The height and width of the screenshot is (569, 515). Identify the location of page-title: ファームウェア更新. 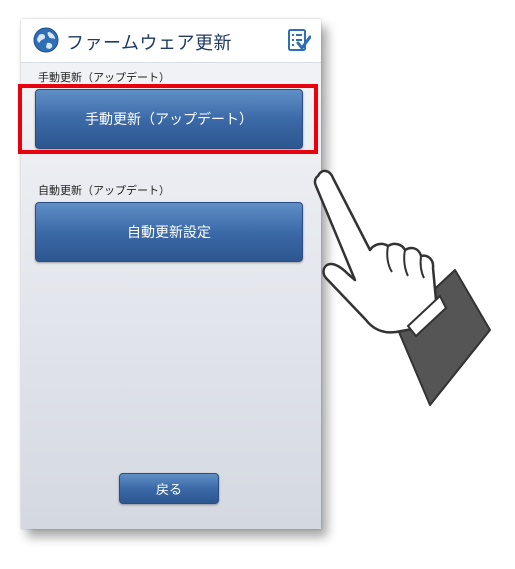
(149, 43).